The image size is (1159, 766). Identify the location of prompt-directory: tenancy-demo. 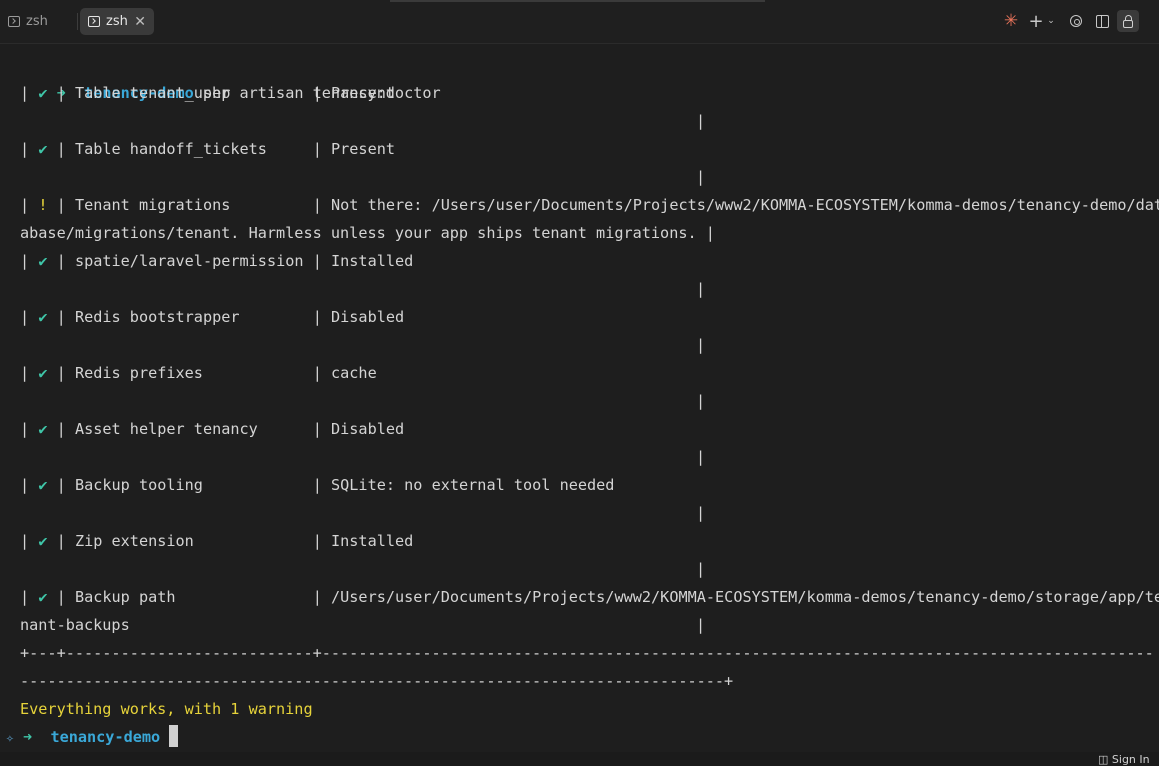
(105, 737).